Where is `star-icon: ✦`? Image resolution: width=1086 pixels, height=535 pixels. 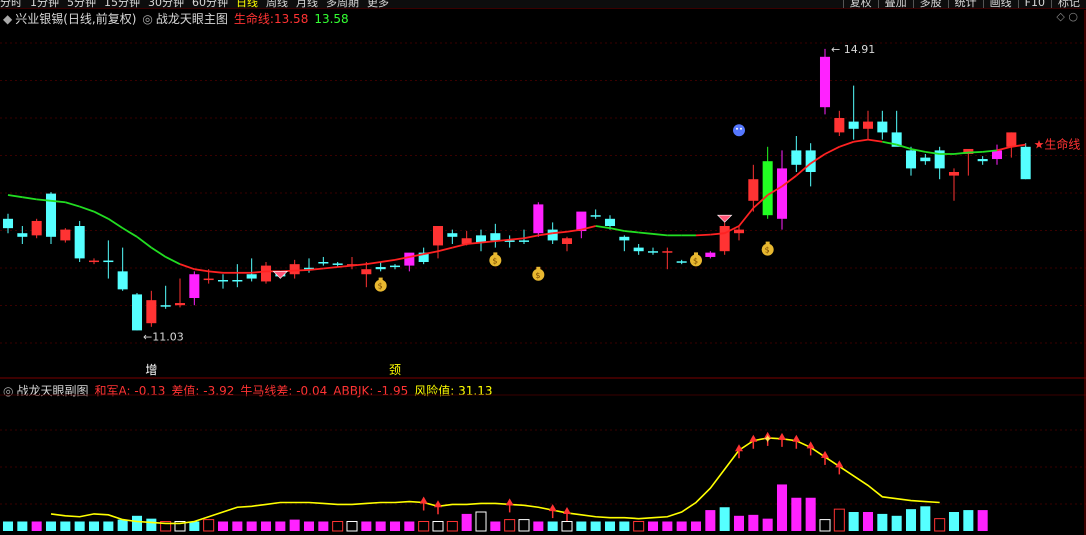 star-icon: ✦ is located at coordinates (768, 439).